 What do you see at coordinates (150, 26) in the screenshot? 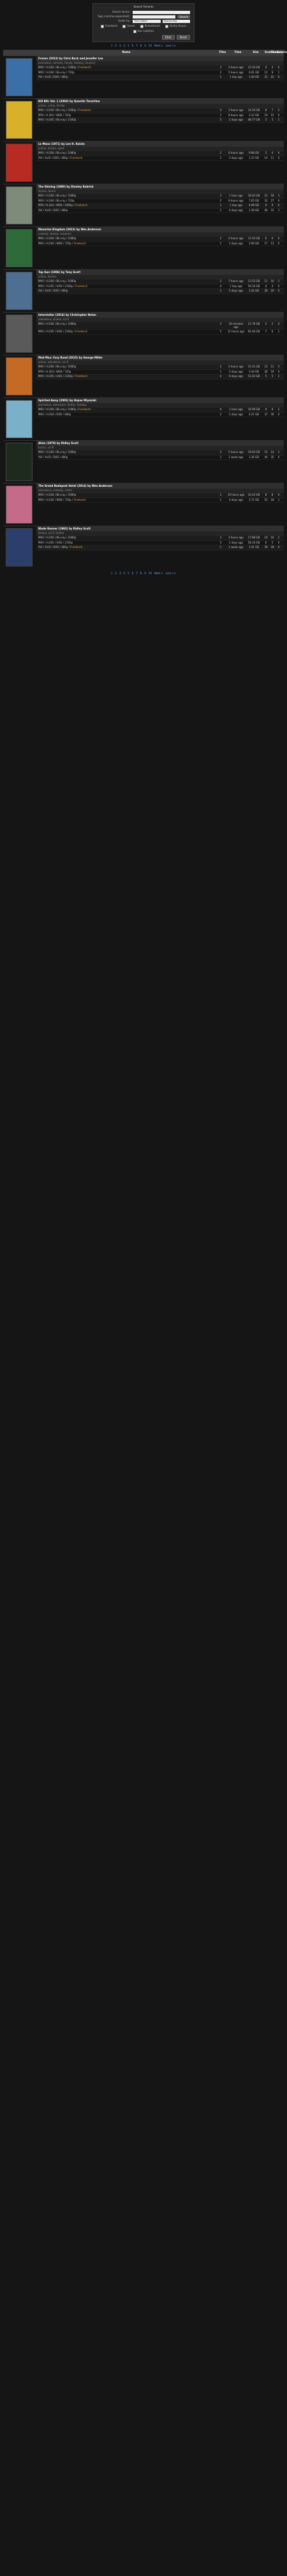
I see `filter-checkbox: Remastered` at bounding box center [150, 26].